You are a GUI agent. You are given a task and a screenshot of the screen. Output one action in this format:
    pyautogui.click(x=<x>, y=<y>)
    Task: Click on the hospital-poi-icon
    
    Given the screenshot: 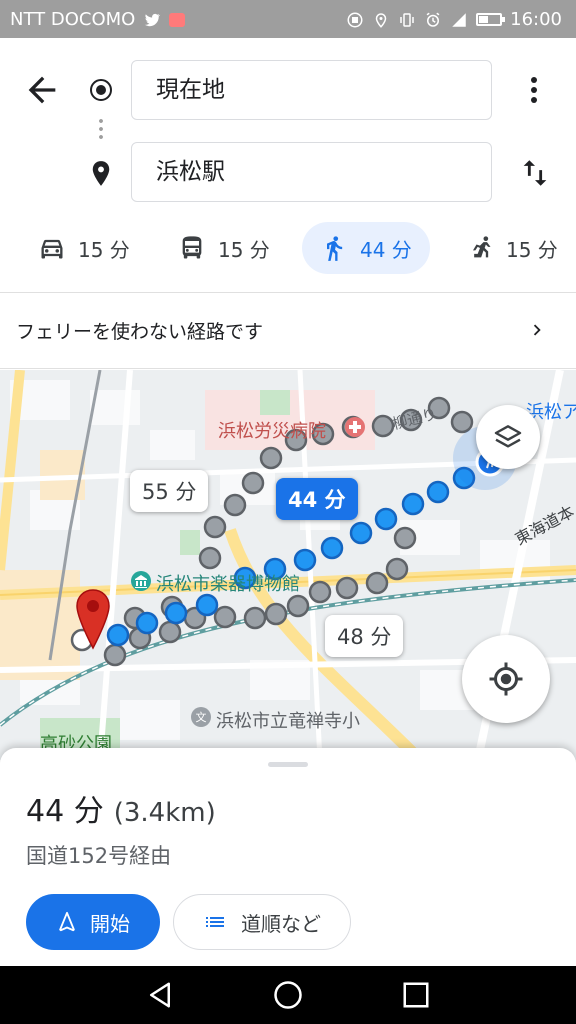 What is the action you would take?
    pyautogui.click(x=355, y=427)
    